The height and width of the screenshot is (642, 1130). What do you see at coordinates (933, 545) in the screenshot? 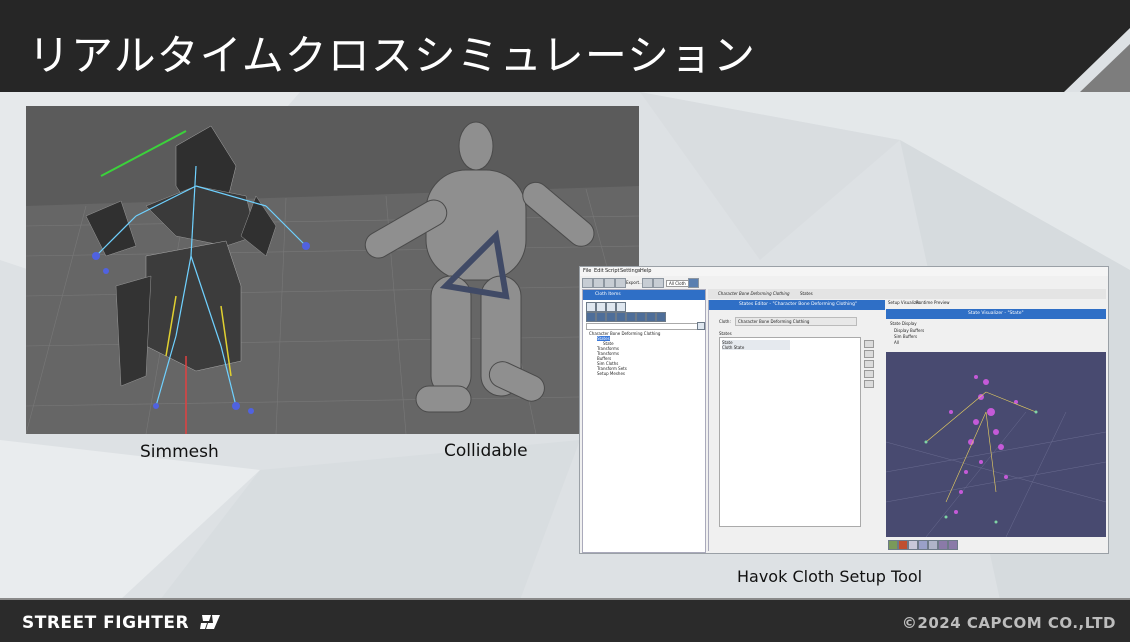
I see `lock-icon` at bounding box center [933, 545].